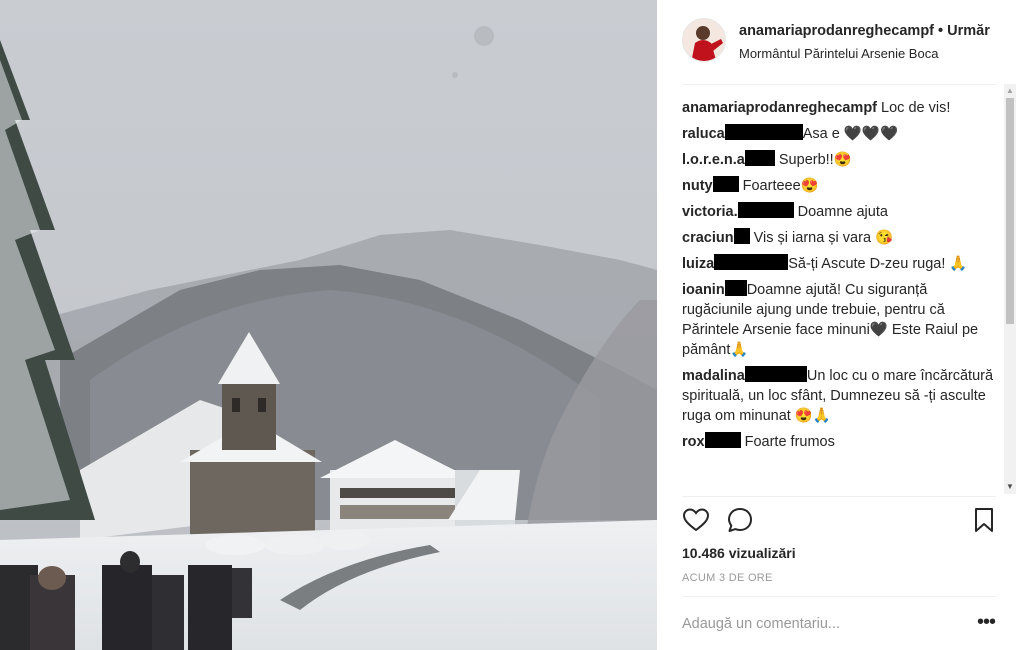 This screenshot has width=1017, height=650. What do you see at coordinates (693, 442) in the screenshot?
I see `comment-username: rox` at bounding box center [693, 442].